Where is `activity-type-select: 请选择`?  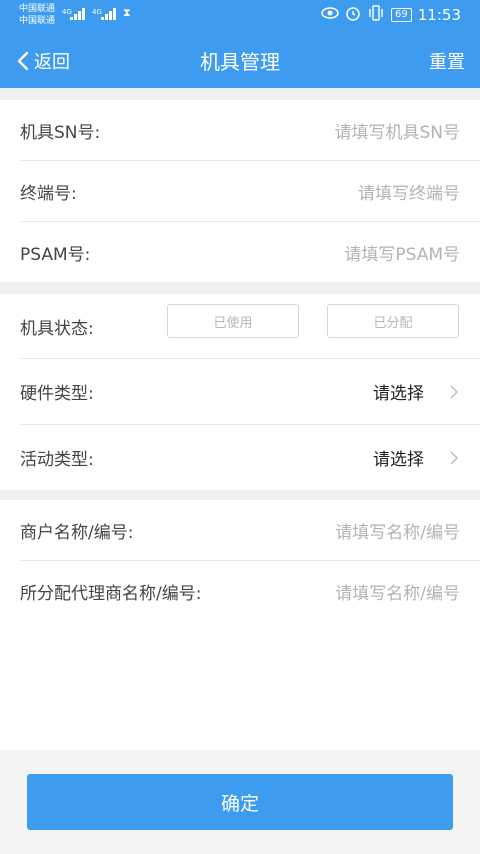 activity-type-select: 请选择 is located at coordinates (398, 457).